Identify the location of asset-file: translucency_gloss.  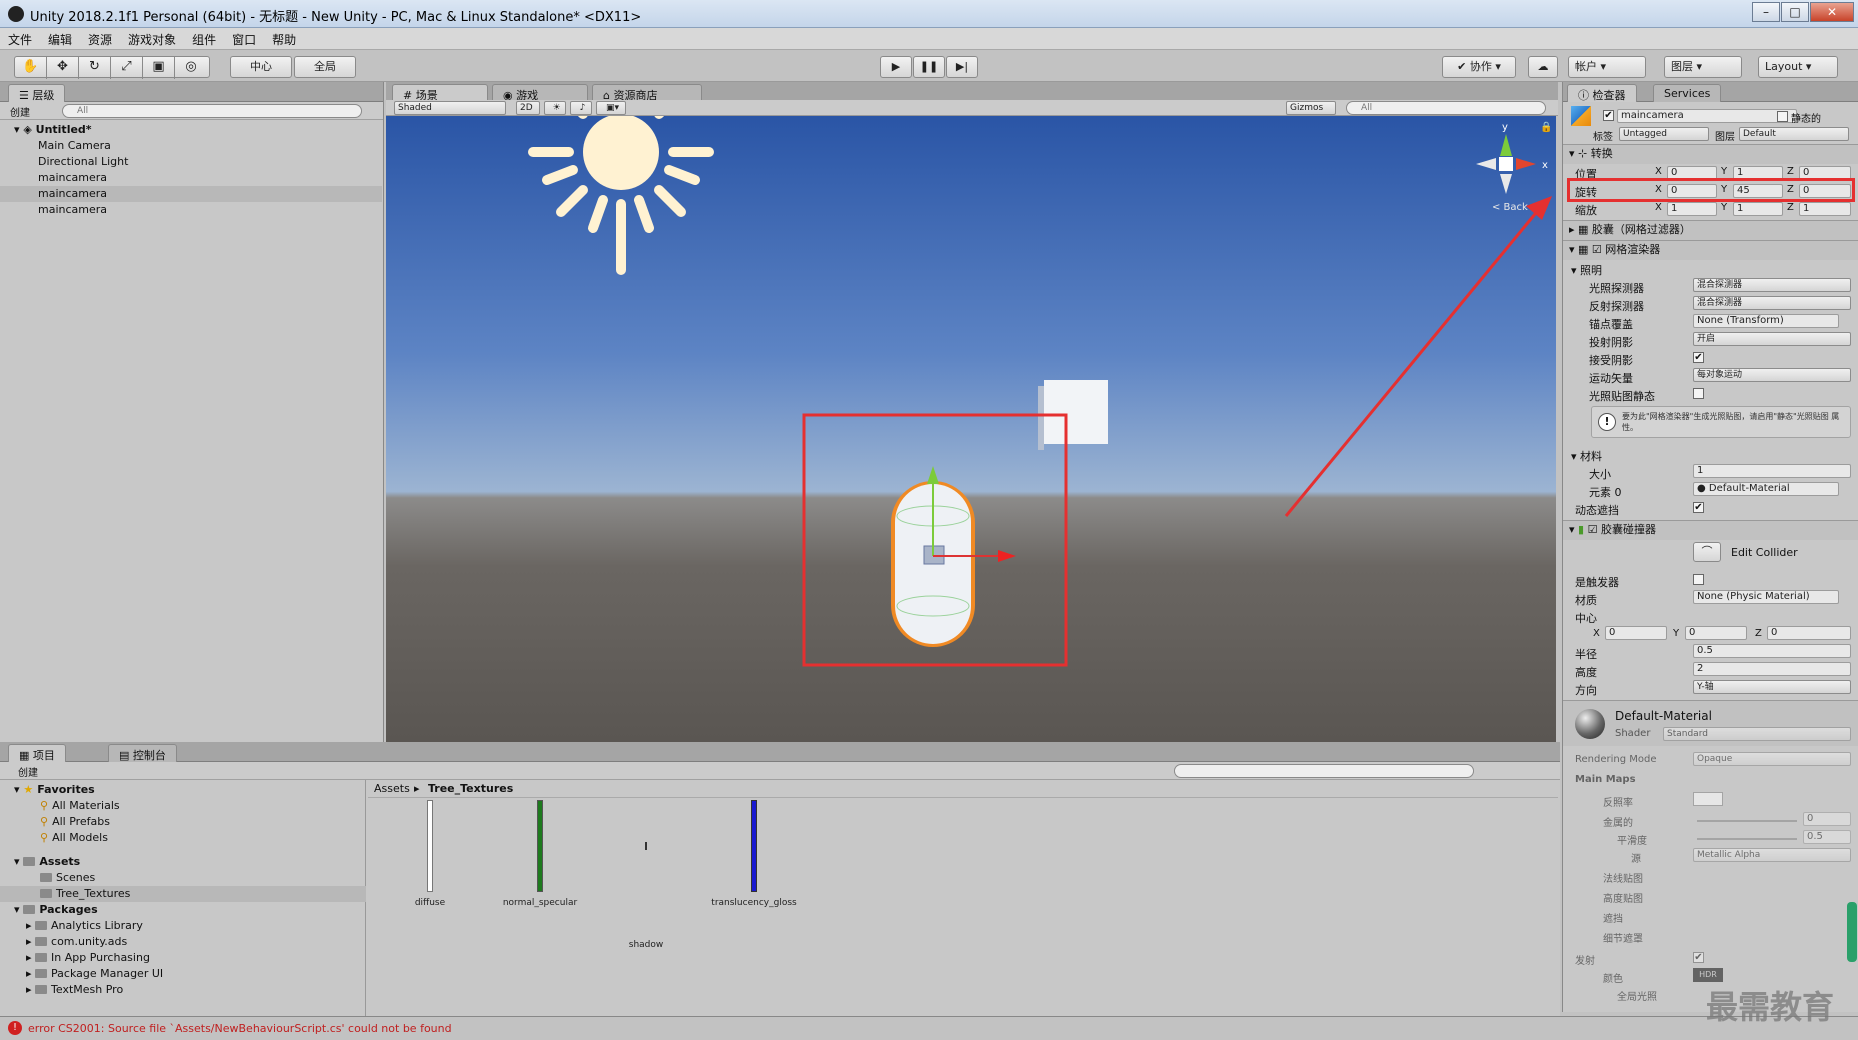
(754, 854).